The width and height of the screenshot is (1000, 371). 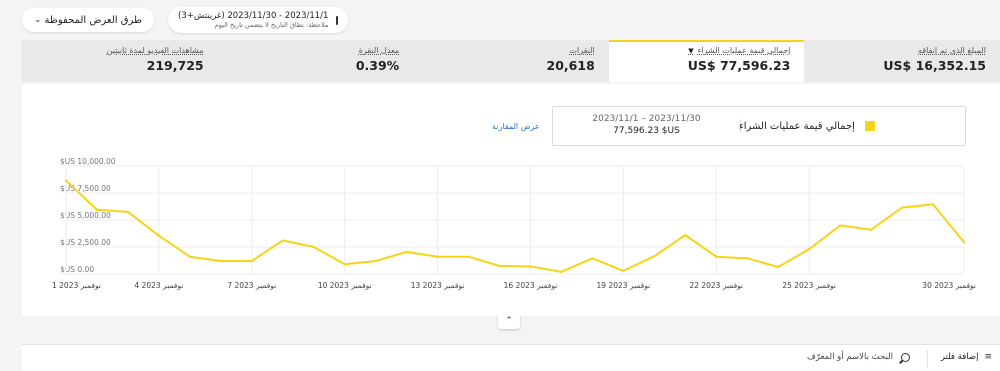 What do you see at coordinates (120, 61) in the screenshot?
I see `metric-tile-video-views: مشاهدات الفيديو لمدة ثانيتين 219,725` at bounding box center [120, 61].